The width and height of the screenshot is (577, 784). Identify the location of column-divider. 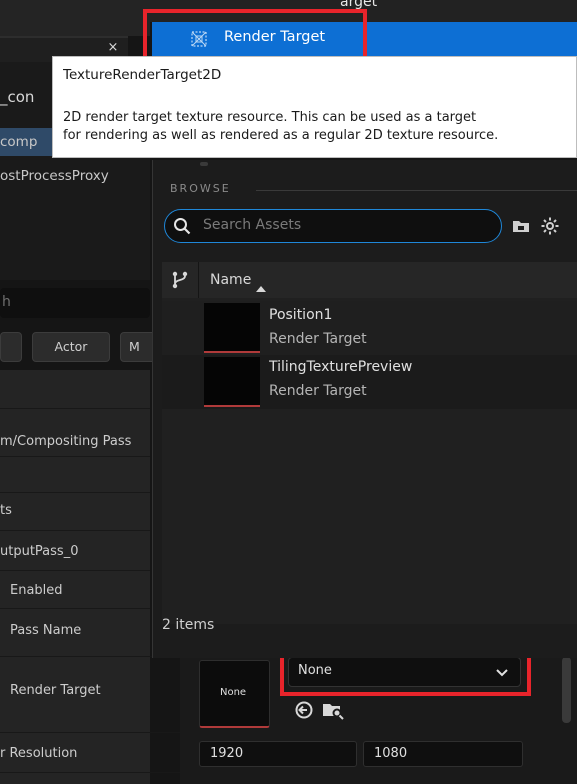
(198, 280).